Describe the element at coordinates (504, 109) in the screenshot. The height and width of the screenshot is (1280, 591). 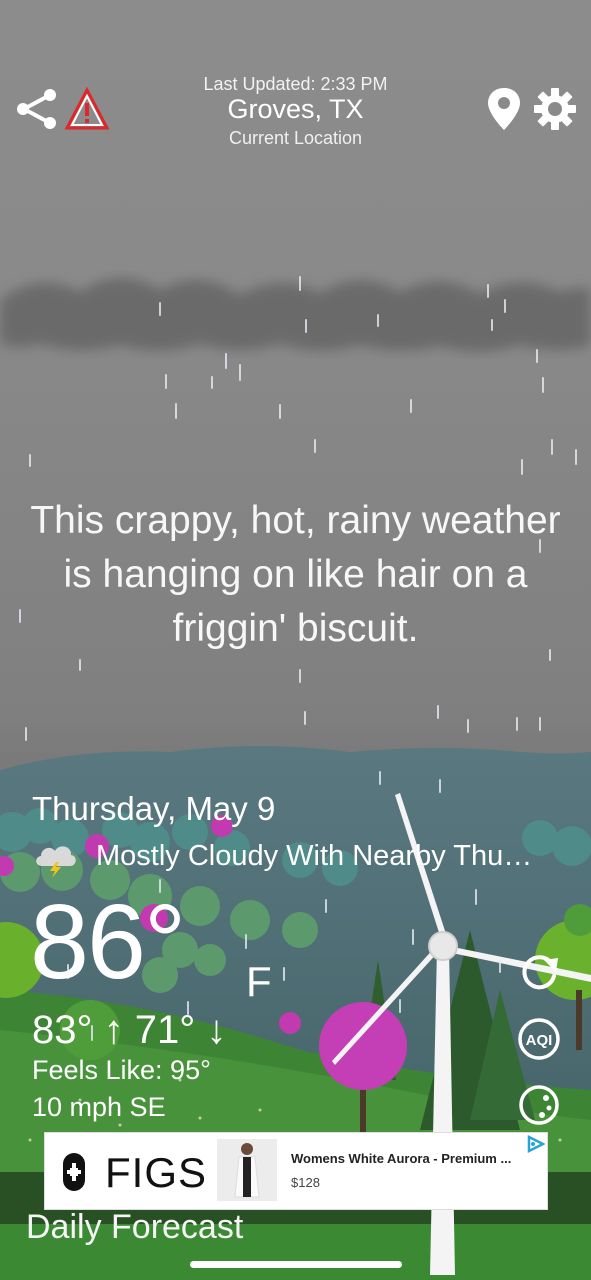
I see `location-pin-icon` at that location.